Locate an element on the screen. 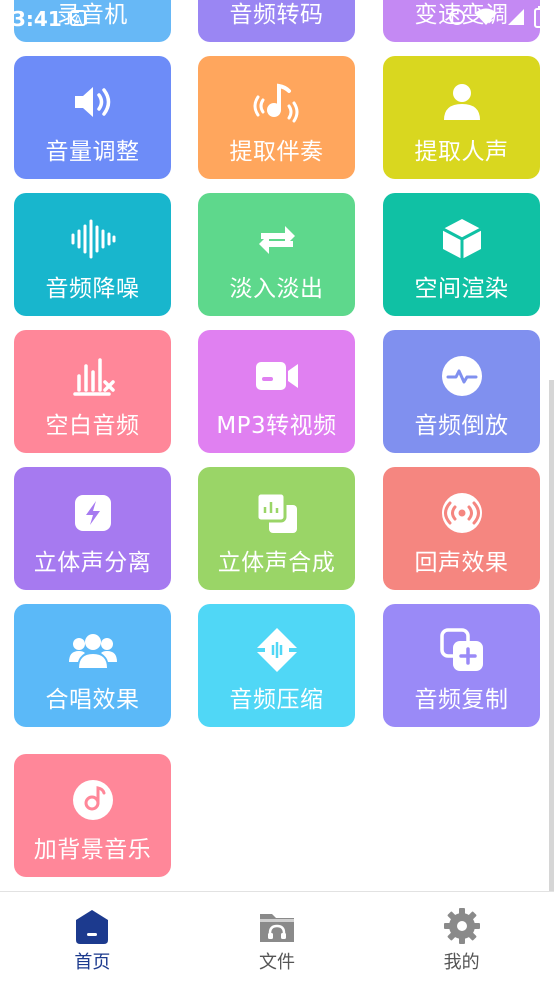 This screenshot has width=554, height=985. tile-extract-vocals: 提取人声 is located at coordinates (461, 117).